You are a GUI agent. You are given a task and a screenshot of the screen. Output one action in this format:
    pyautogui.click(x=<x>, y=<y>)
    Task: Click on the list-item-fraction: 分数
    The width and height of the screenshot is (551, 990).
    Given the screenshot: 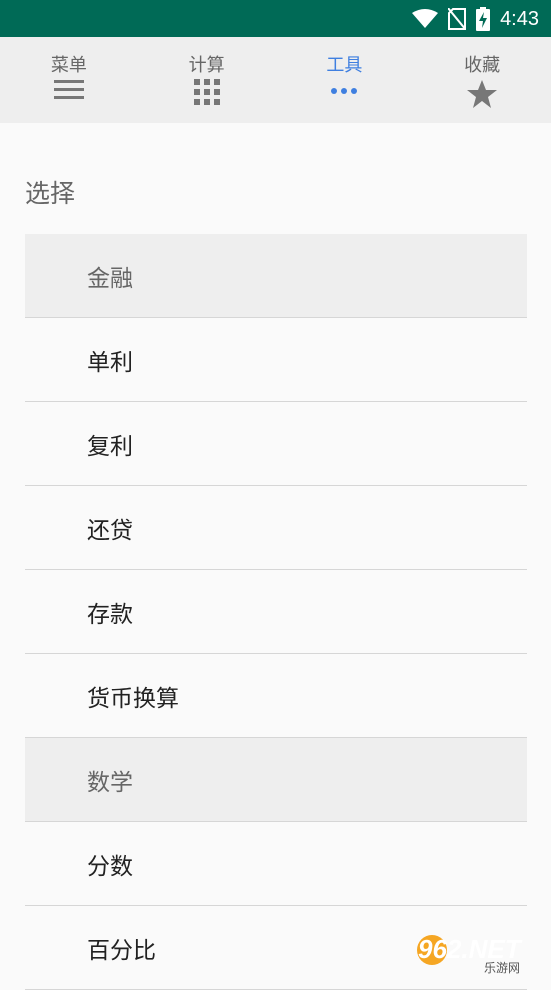 What is the action you would take?
    pyautogui.click(x=276, y=864)
    